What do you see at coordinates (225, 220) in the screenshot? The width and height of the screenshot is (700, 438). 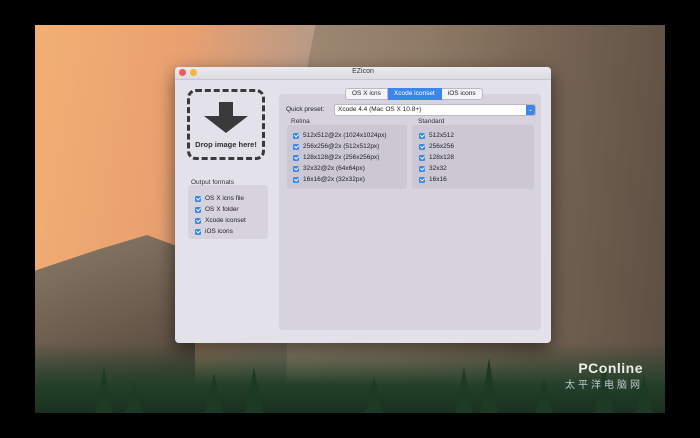 I see `output-format-checkbox-label: Xcode iconset` at bounding box center [225, 220].